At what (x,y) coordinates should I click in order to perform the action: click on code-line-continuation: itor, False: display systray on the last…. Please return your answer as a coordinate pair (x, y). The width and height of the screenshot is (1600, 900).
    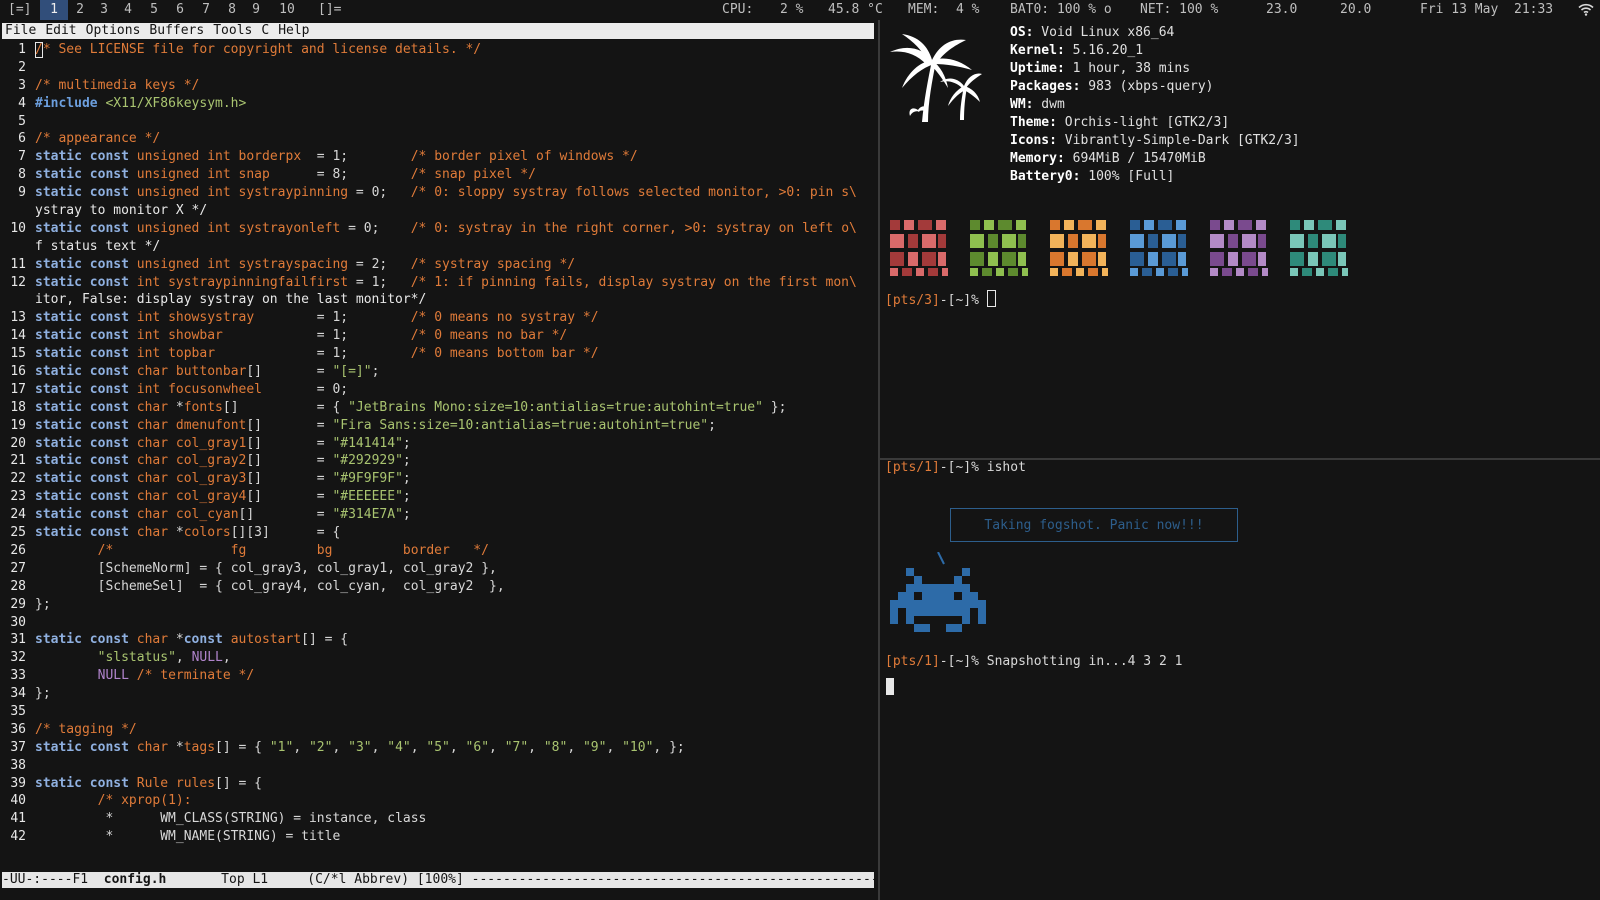
    Looking at the image, I should click on (438, 300).